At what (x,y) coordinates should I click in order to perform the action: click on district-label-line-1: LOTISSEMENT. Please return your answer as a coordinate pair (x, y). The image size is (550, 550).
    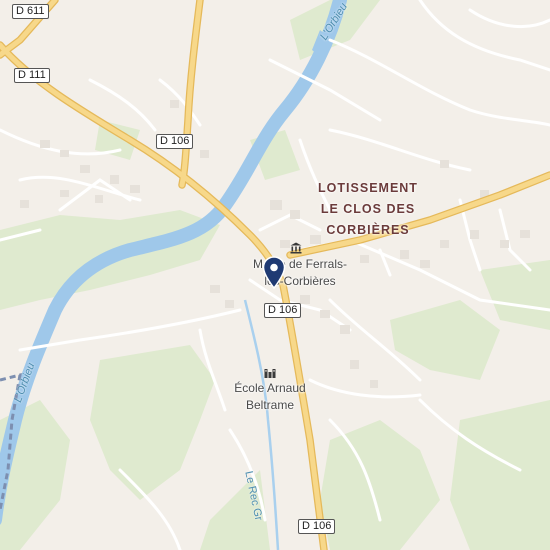
    Looking at the image, I should click on (368, 188).